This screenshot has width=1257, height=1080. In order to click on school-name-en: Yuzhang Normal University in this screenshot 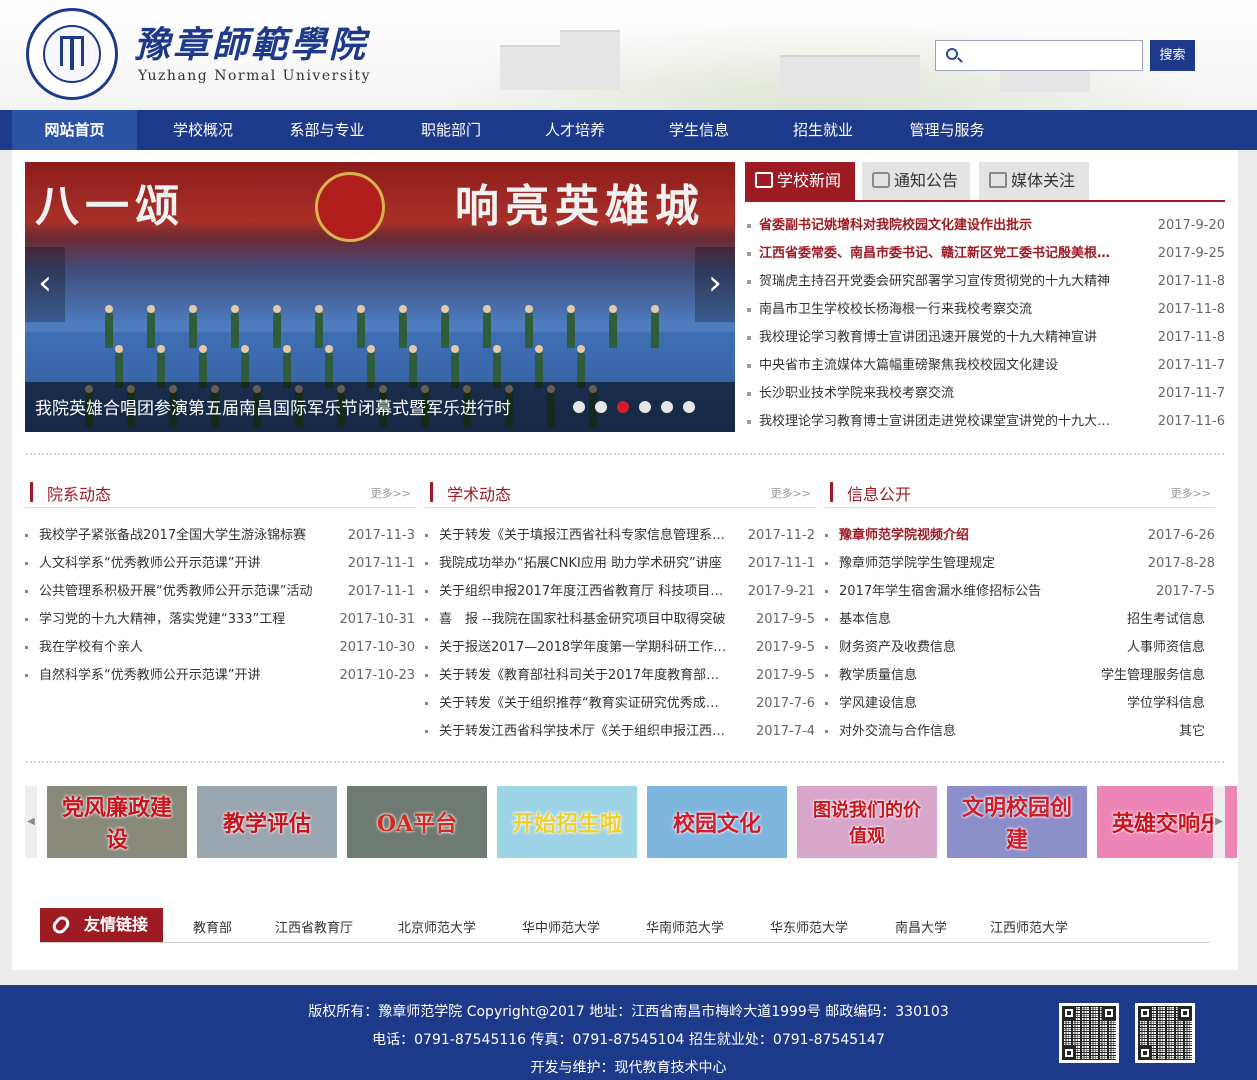, I will do `click(255, 76)`.